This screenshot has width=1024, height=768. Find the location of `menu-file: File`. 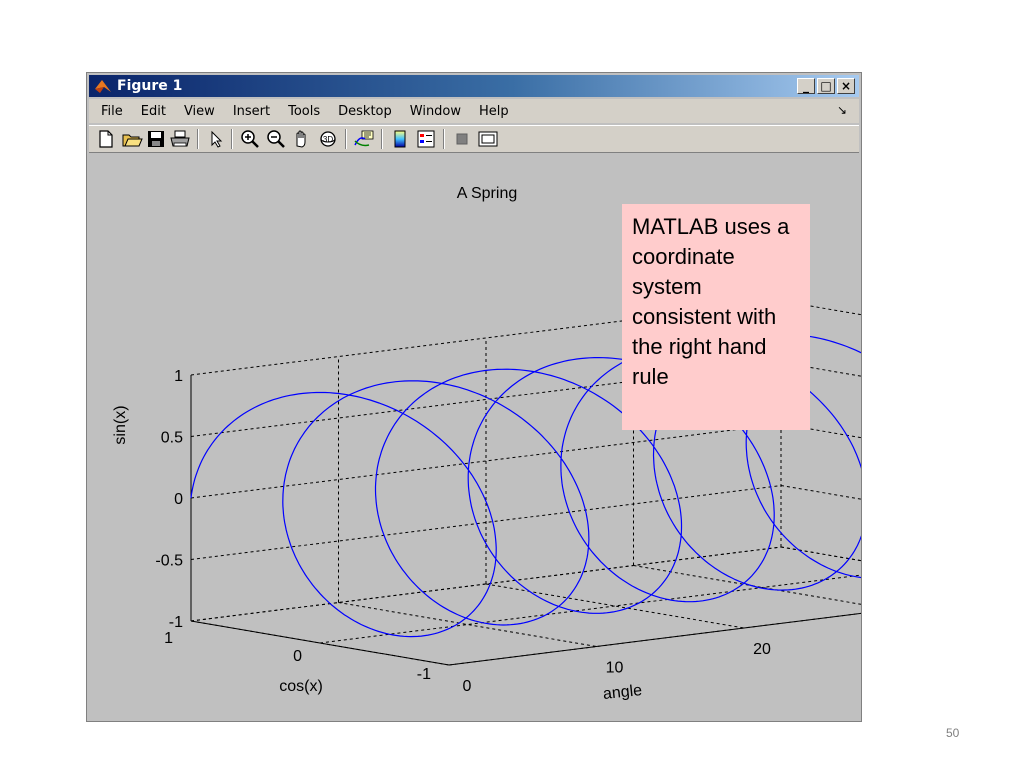

menu-file: File is located at coordinates (110, 111).